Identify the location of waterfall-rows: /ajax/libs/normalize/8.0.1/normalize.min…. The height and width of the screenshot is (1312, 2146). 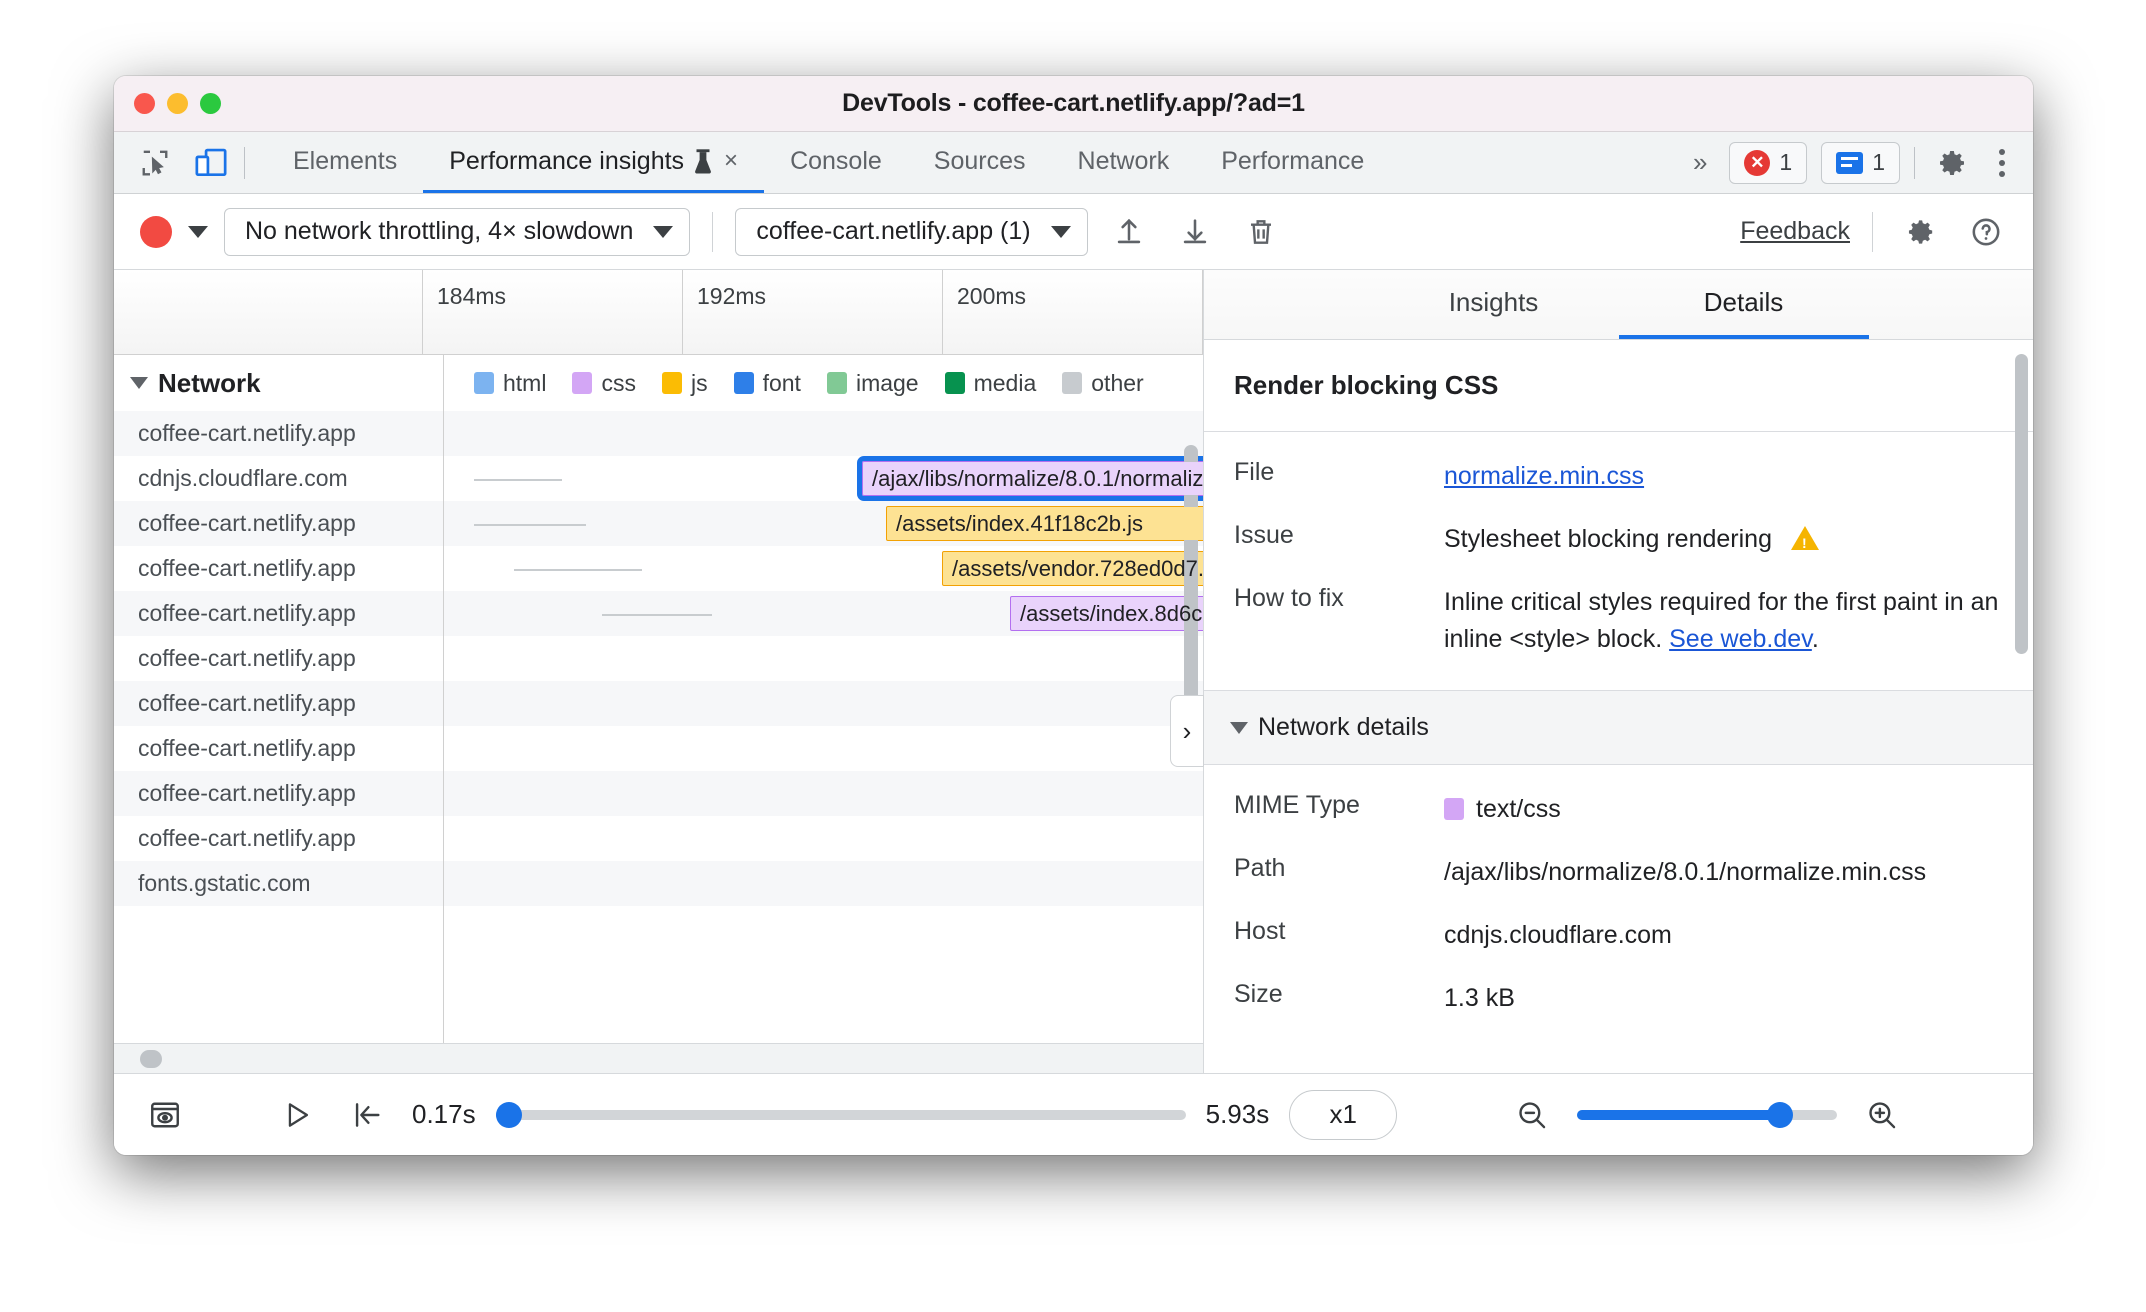
(823, 658).